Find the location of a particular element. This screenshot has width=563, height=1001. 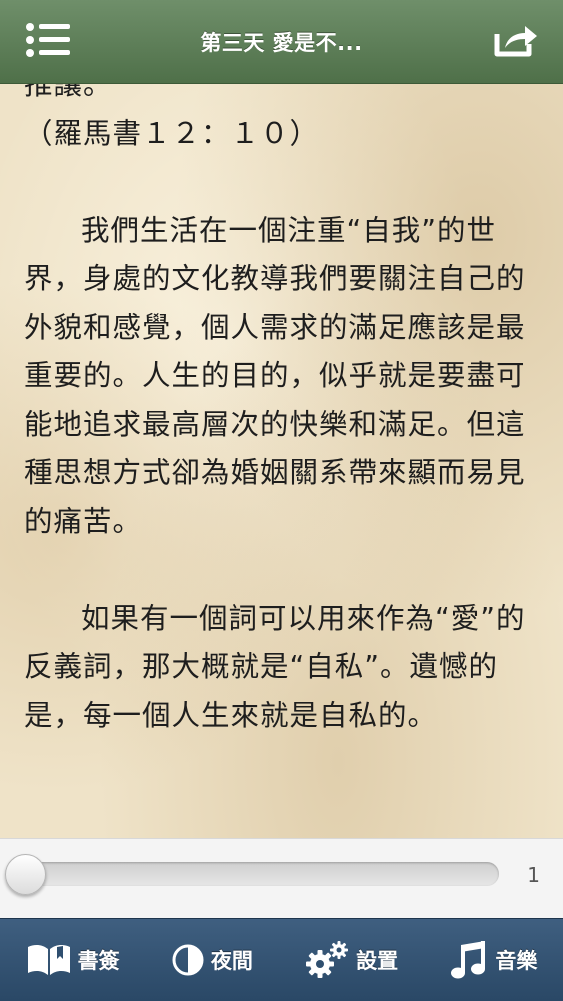

settings-label: 設置 is located at coordinates (377, 961).